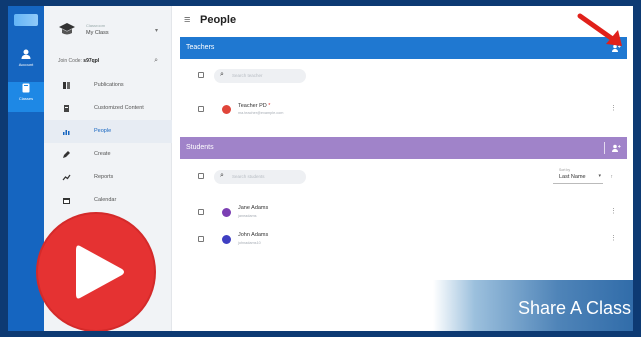  Describe the element at coordinates (247, 216) in the screenshot. I see `person-subtitle: janeadams` at that location.